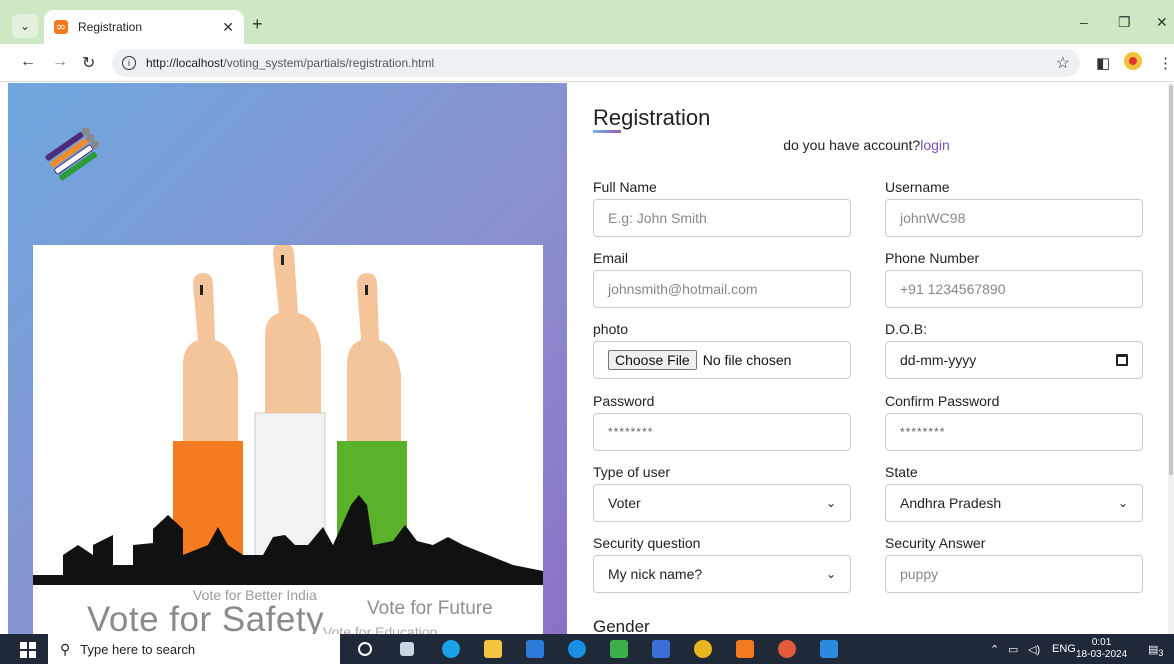 The height and width of the screenshot is (664, 1174). What do you see at coordinates (632, 472) in the screenshot?
I see `user-type-label: Type of user` at bounding box center [632, 472].